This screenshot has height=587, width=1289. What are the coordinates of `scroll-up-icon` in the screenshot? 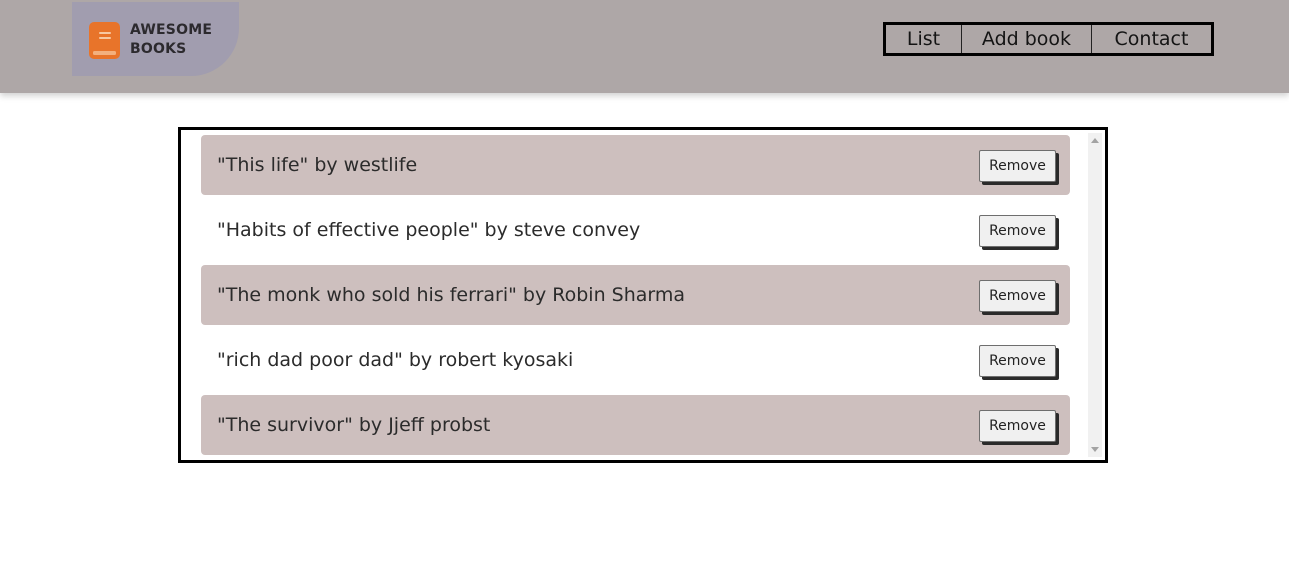 It's located at (1095, 140).